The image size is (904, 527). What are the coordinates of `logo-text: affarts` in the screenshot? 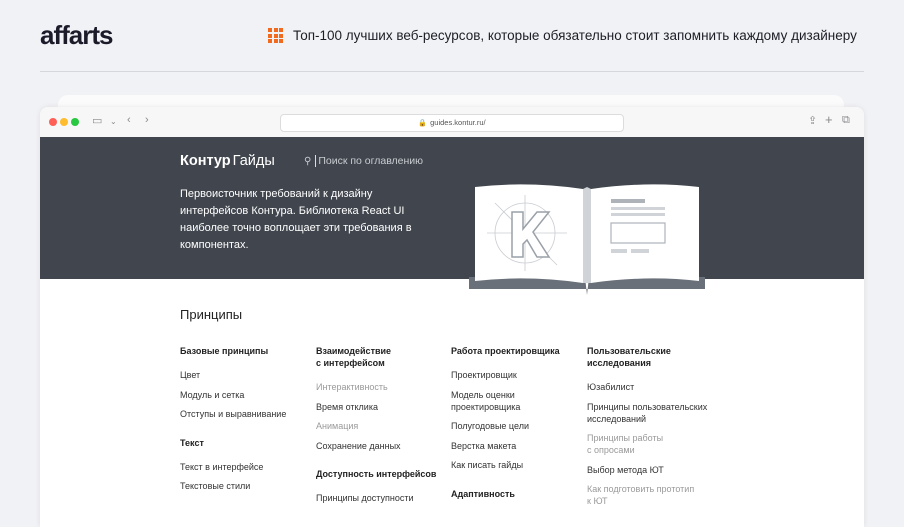 It's located at (76, 35).